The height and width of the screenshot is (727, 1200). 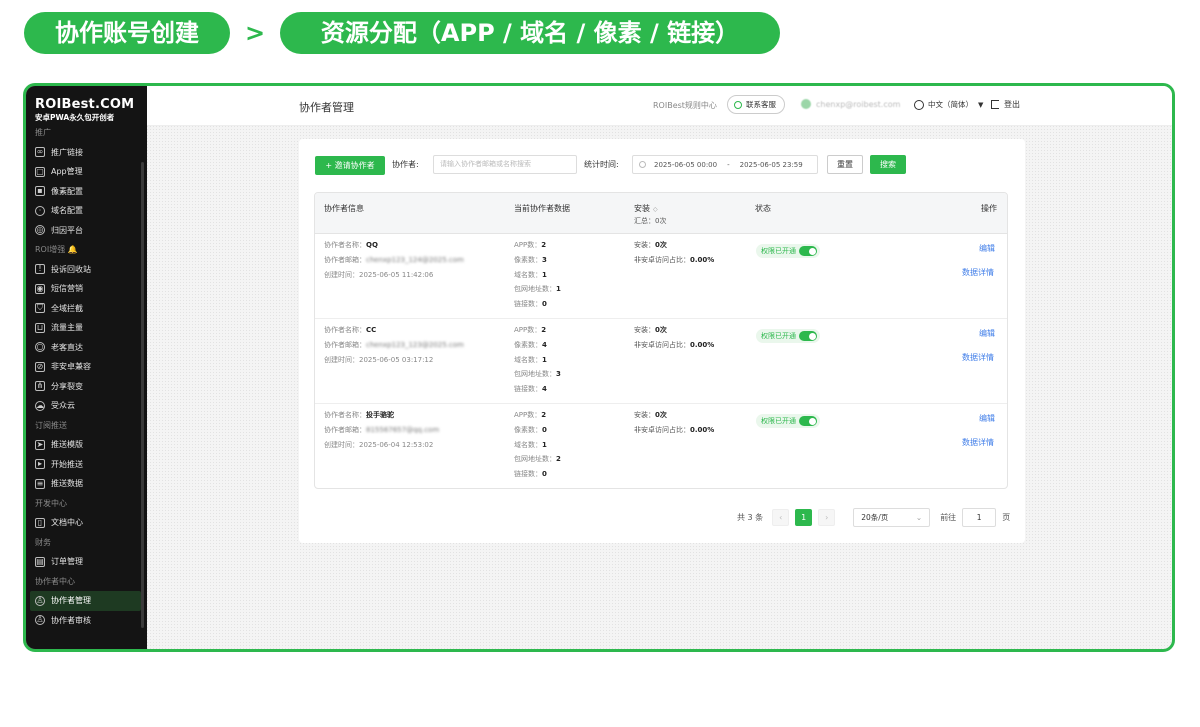 I want to click on globe-icon, so click(x=919, y=104).